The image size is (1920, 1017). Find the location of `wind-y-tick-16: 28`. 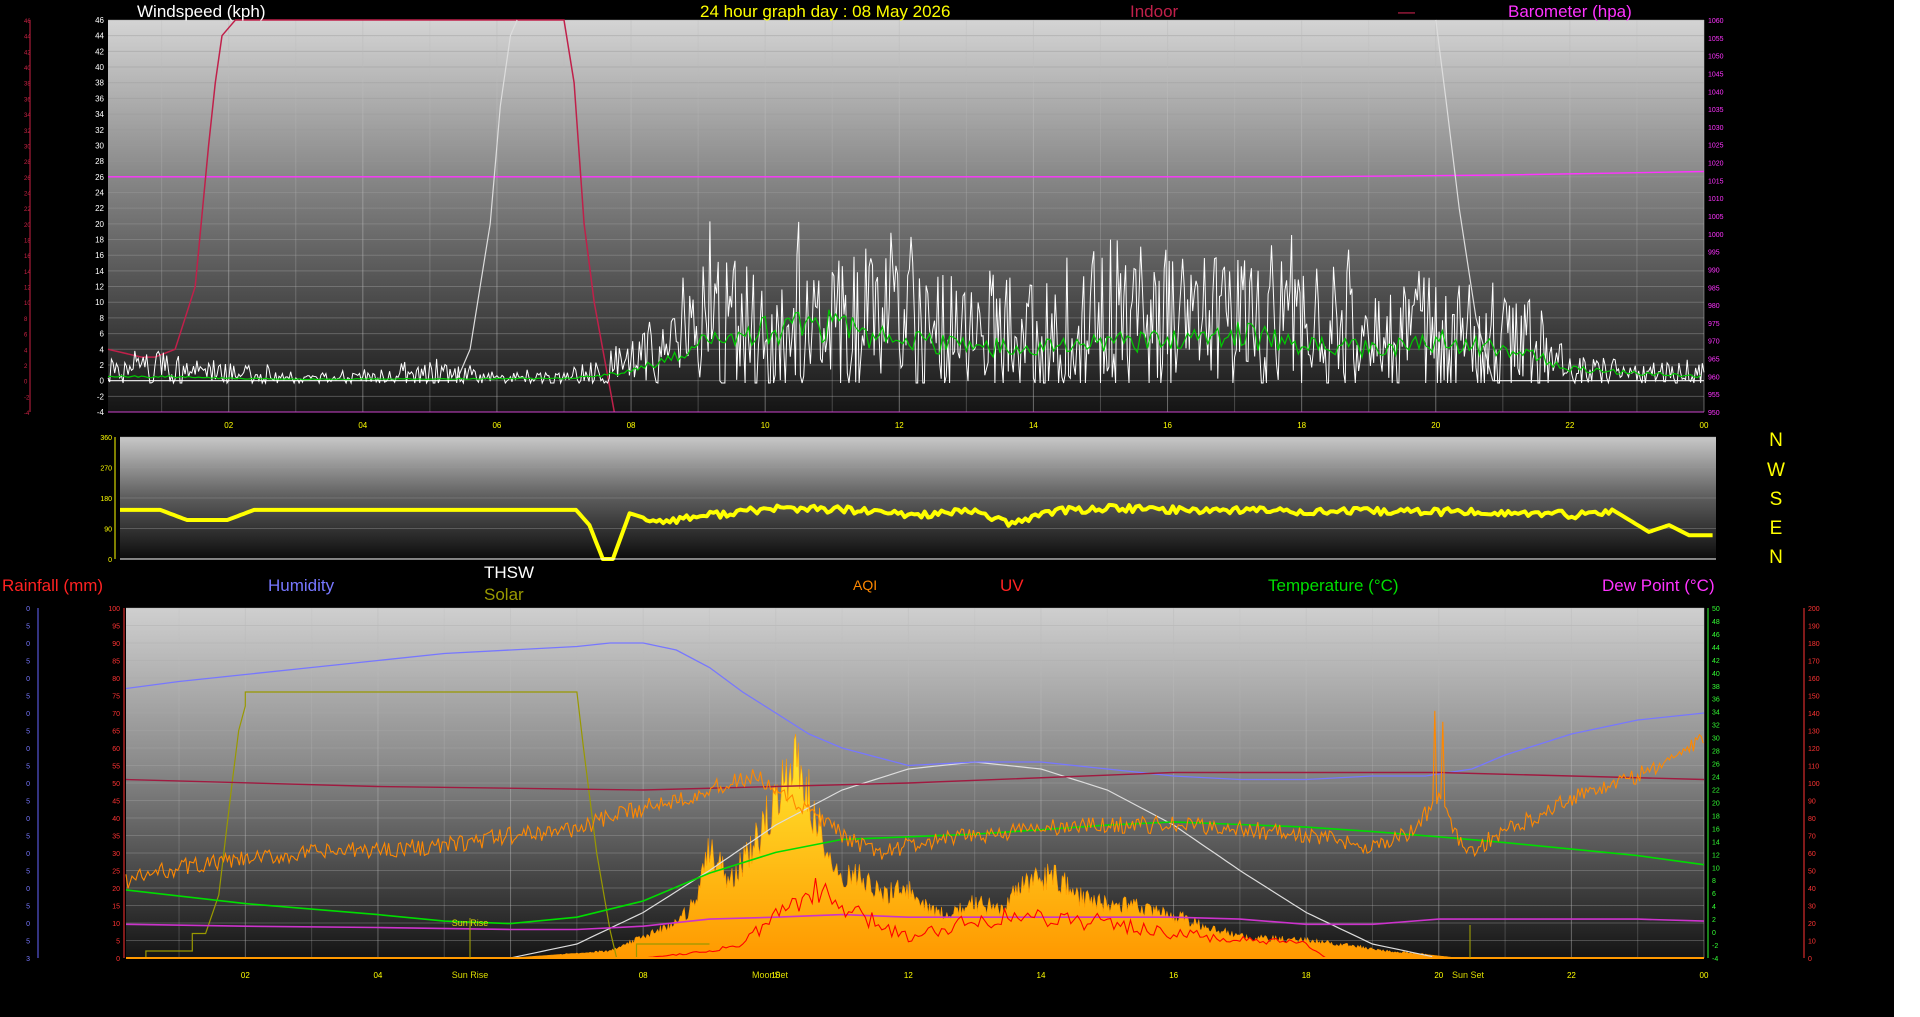

wind-y-tick-16: 28 is located at coordinates (99, 161).